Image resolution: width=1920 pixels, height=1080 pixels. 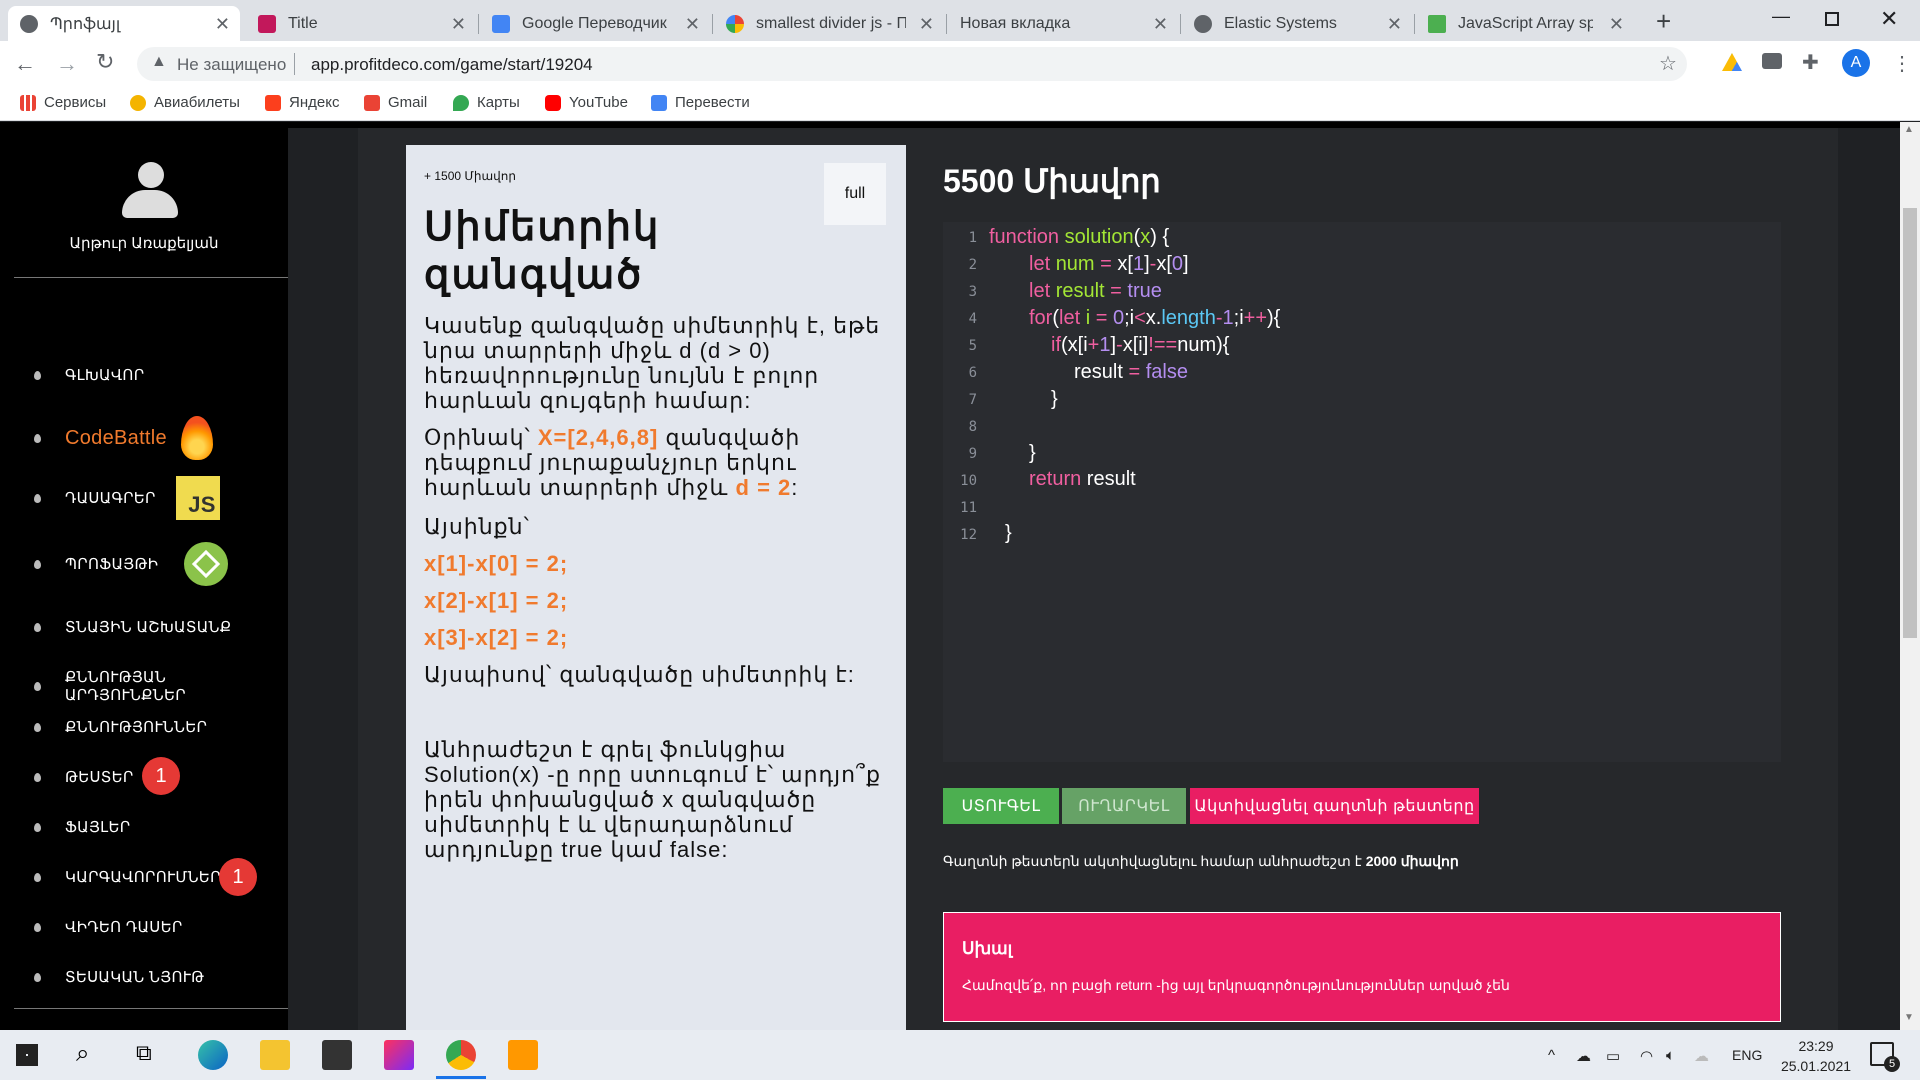 What do you see at coordinates (1885, 1057) in the screenshot?
I see `notifications-icon: 5` at bounding box center [1885, 1057].